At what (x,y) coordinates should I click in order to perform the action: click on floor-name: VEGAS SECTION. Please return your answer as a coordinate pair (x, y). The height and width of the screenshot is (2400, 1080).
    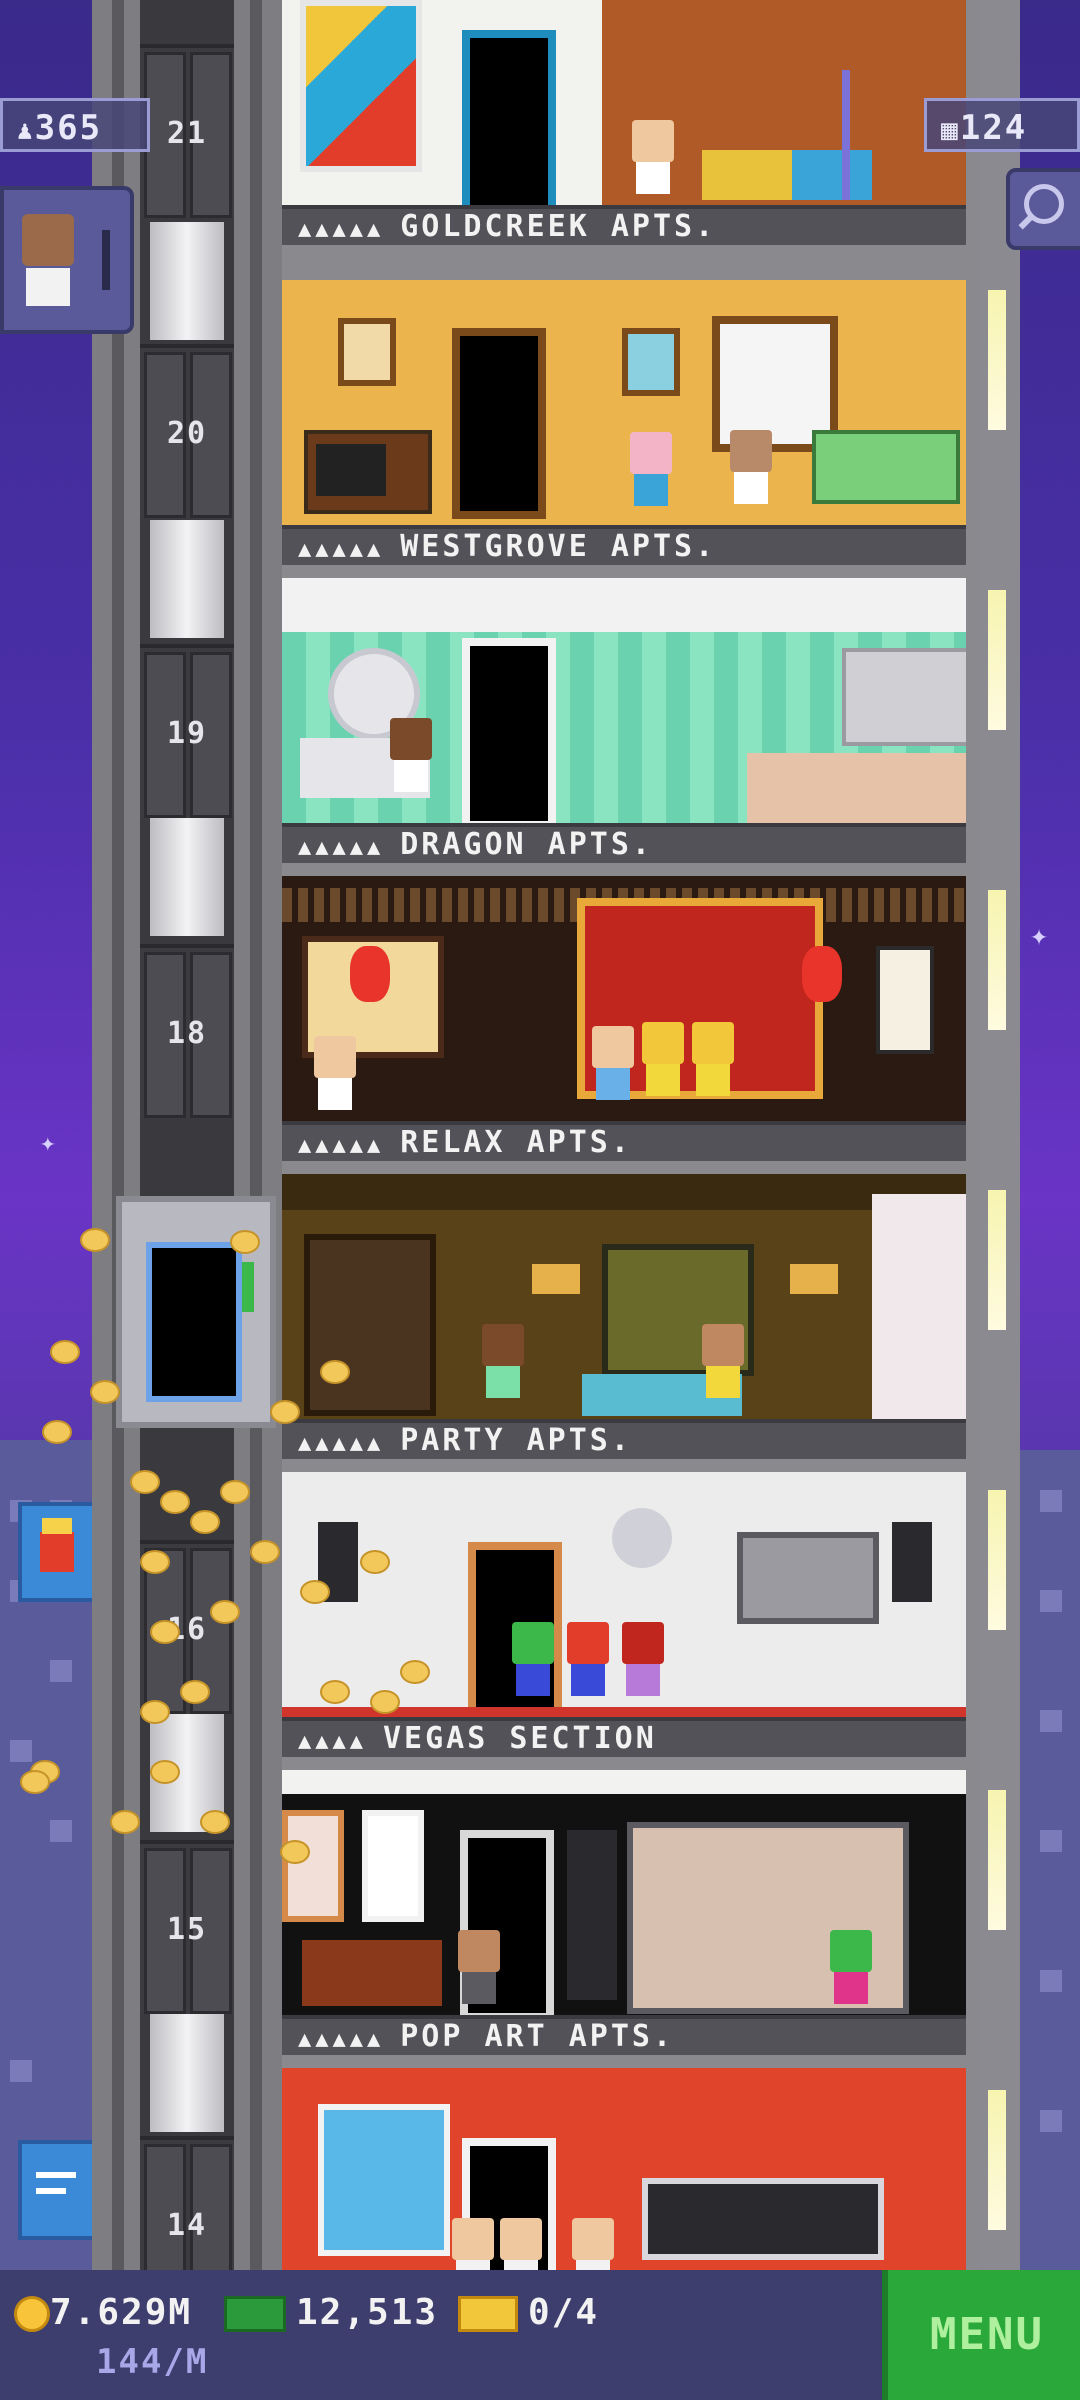
    Looking at the image, I should click on (519, 1738).